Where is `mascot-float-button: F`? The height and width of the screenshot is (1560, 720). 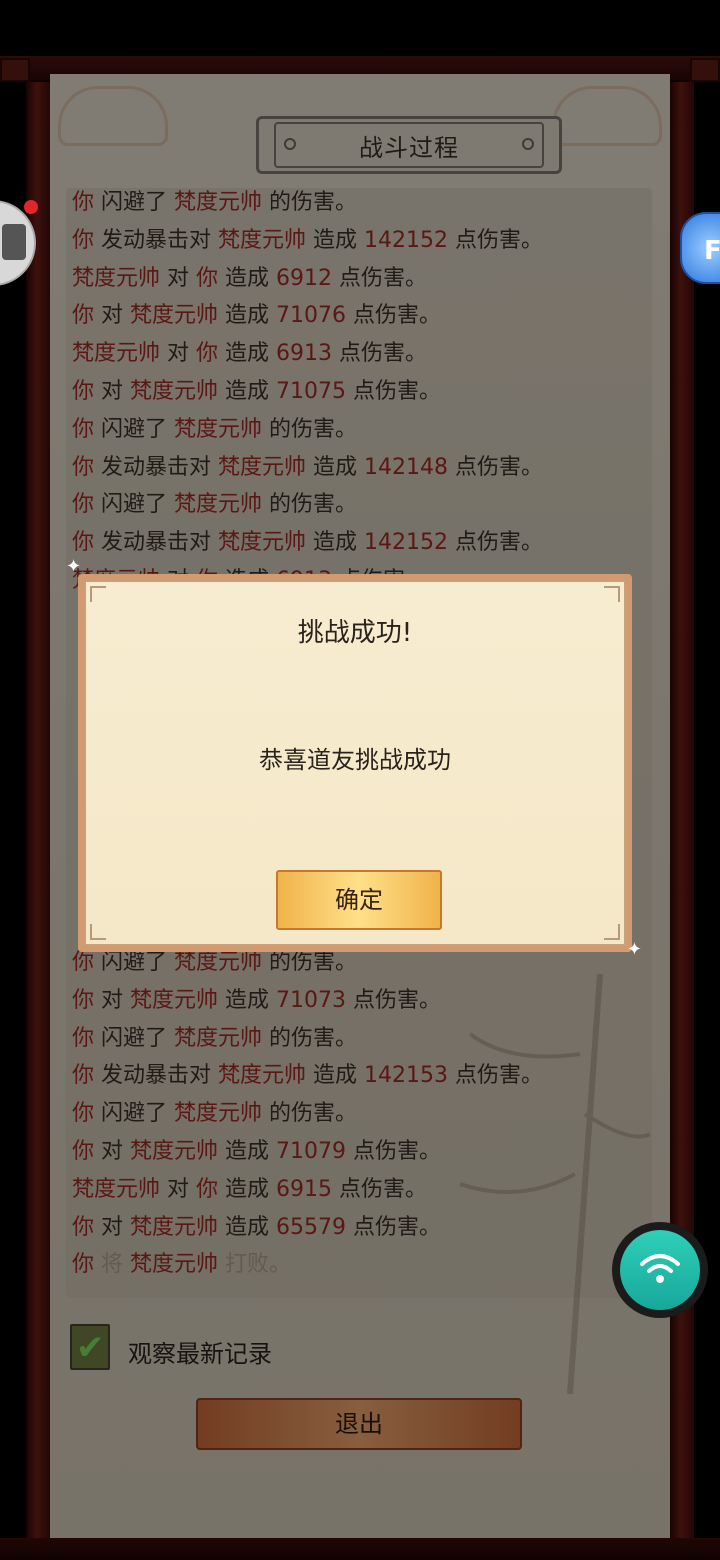
mascot-float-button: F is located at coordinates (700, 248).